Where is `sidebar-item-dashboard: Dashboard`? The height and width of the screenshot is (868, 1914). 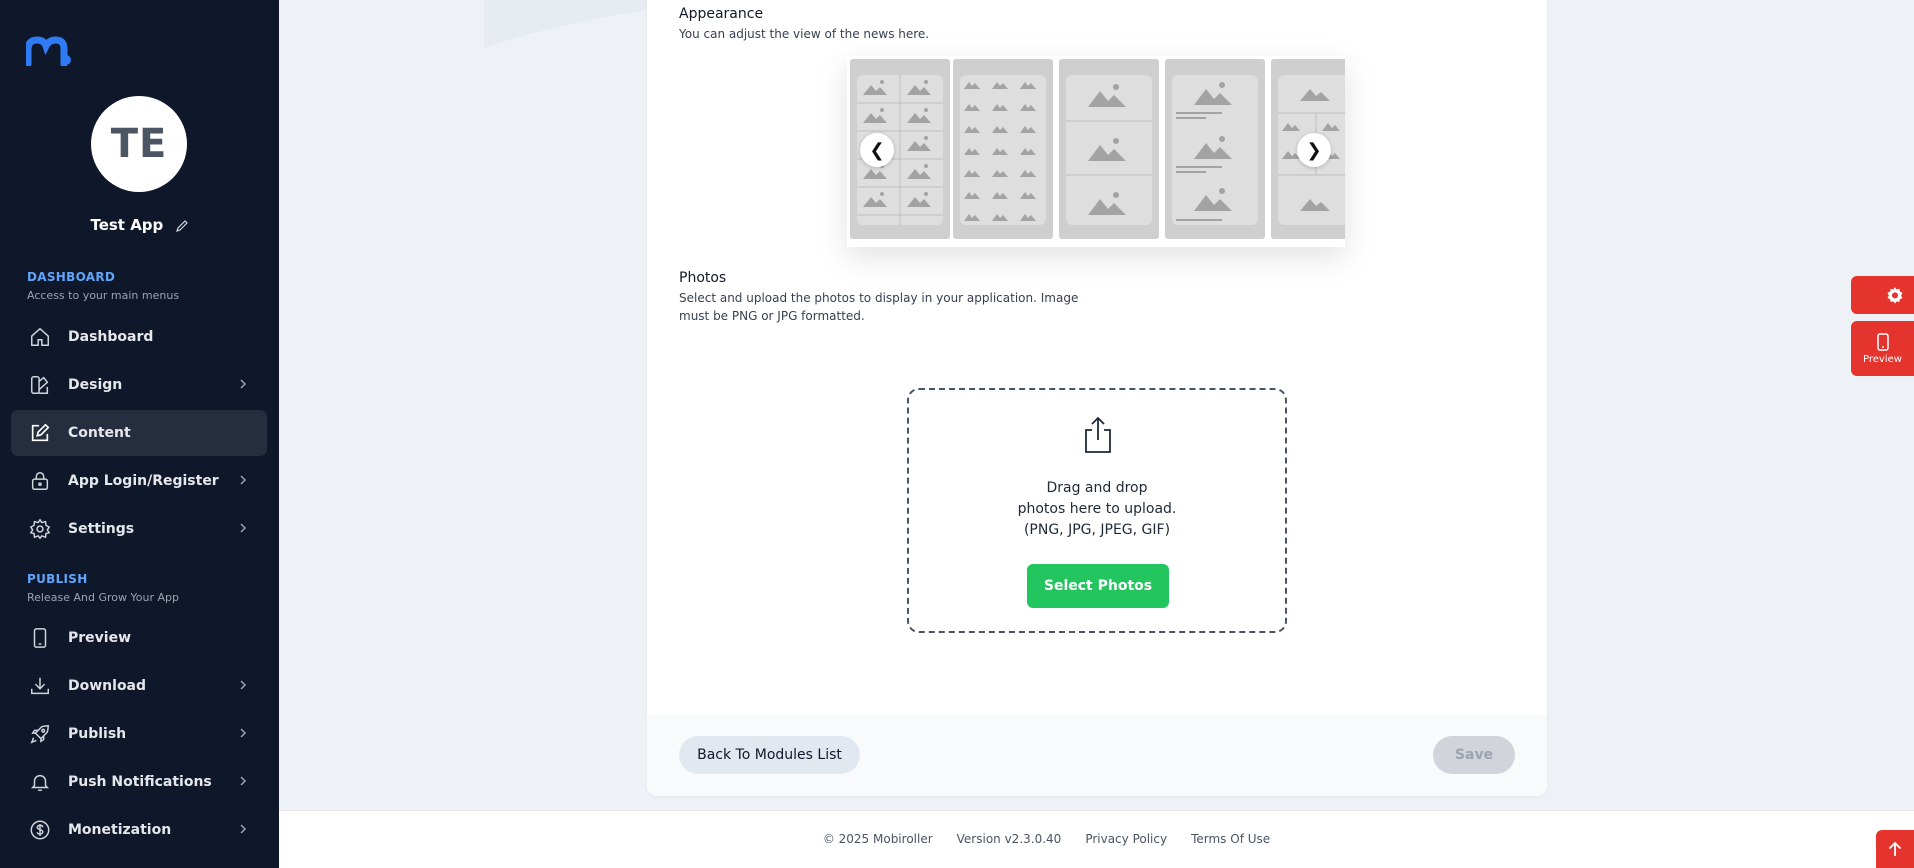 sidebar-item-dashboard: Dashboard is located at coordinates (139, 337).